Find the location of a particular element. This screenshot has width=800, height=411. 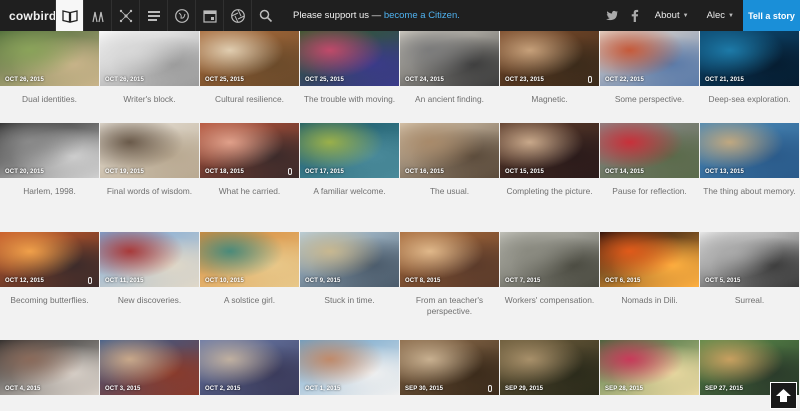

story-tile: SEP 28, 2015 is located at coordinates (649, 367).